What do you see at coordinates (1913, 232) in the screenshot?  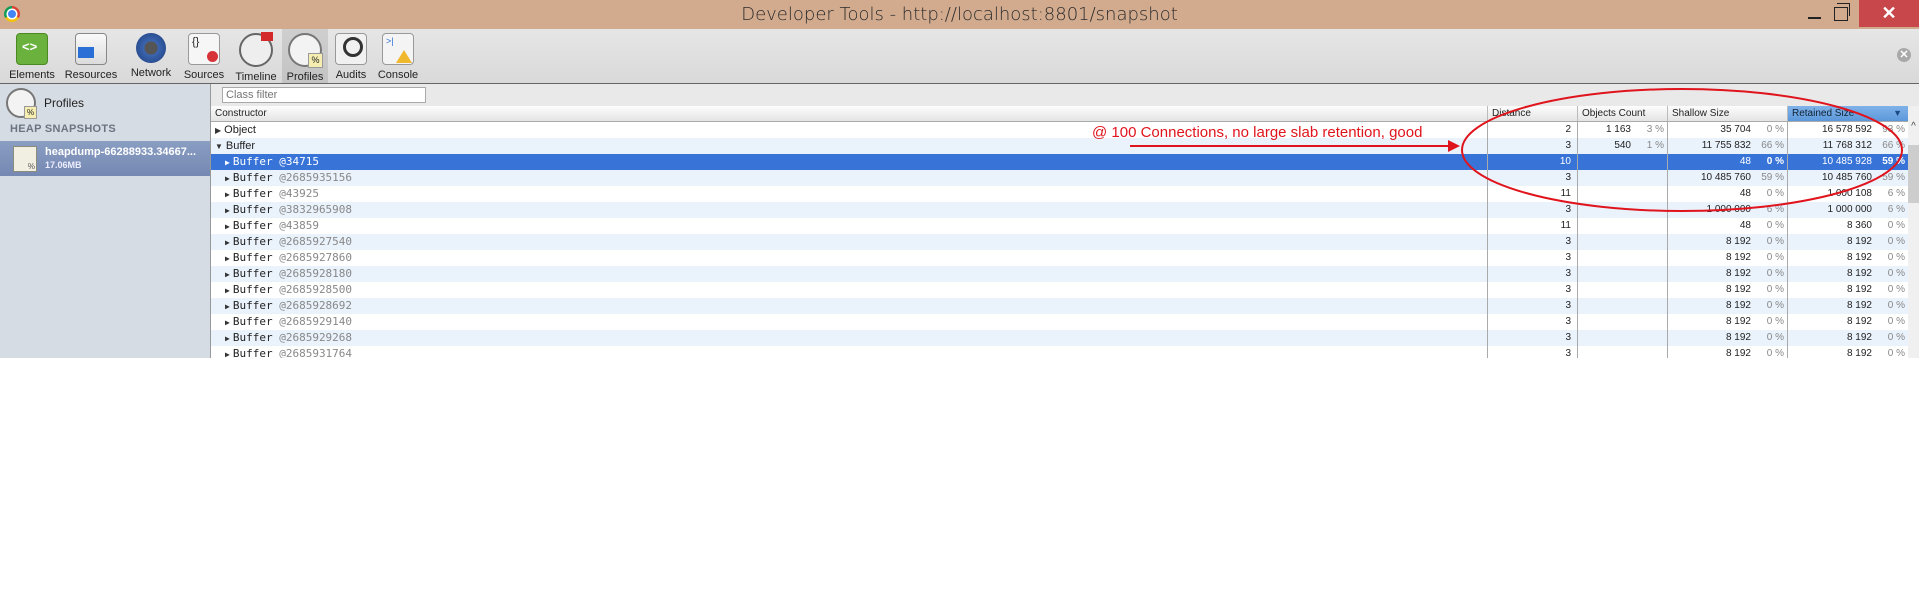 I see `vertical-scrollbar: ^` at bounding box center [1913, 232].